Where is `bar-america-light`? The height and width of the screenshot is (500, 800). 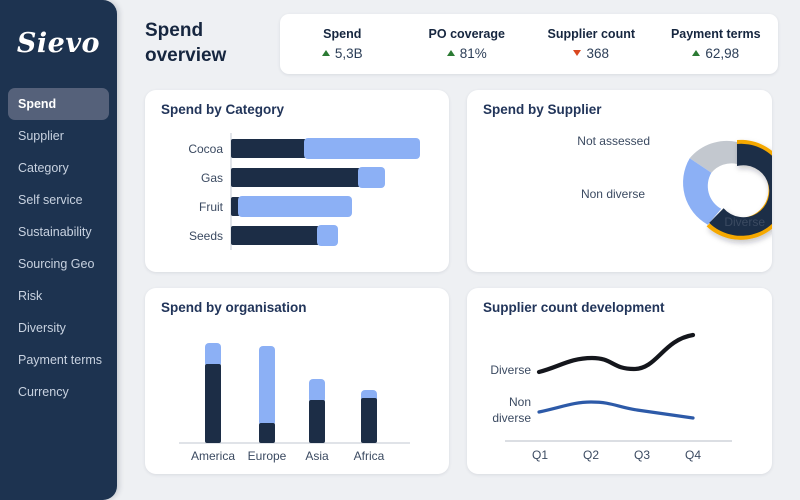 bar-america-light is located at coordinates (213, 355).